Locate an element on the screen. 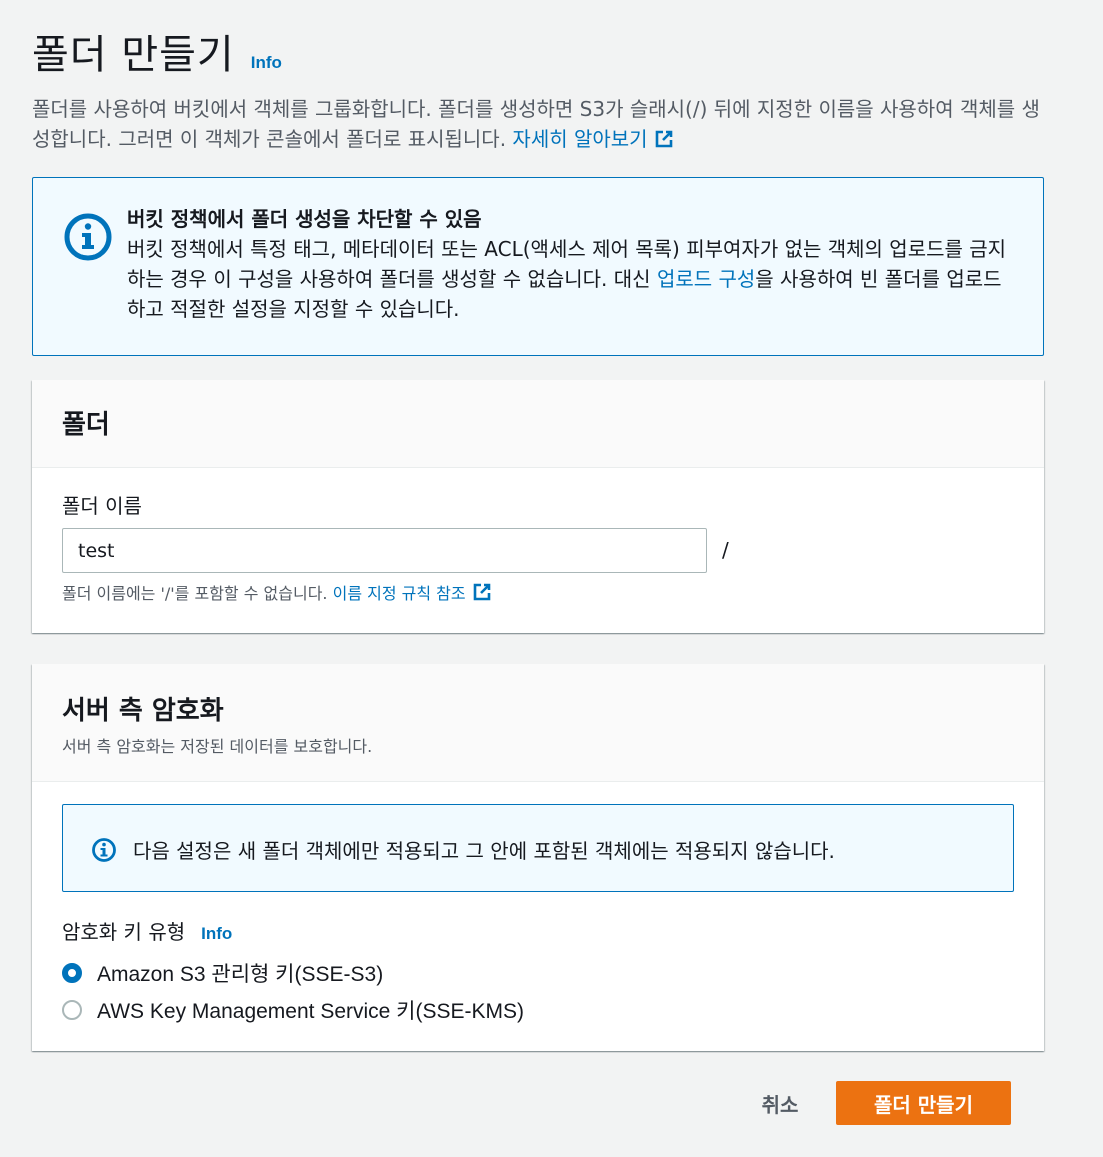 The image size is (1103, 1157). naming-rules-label: 이름 지정 규칙 참조 is located at coordinates (399, 593).